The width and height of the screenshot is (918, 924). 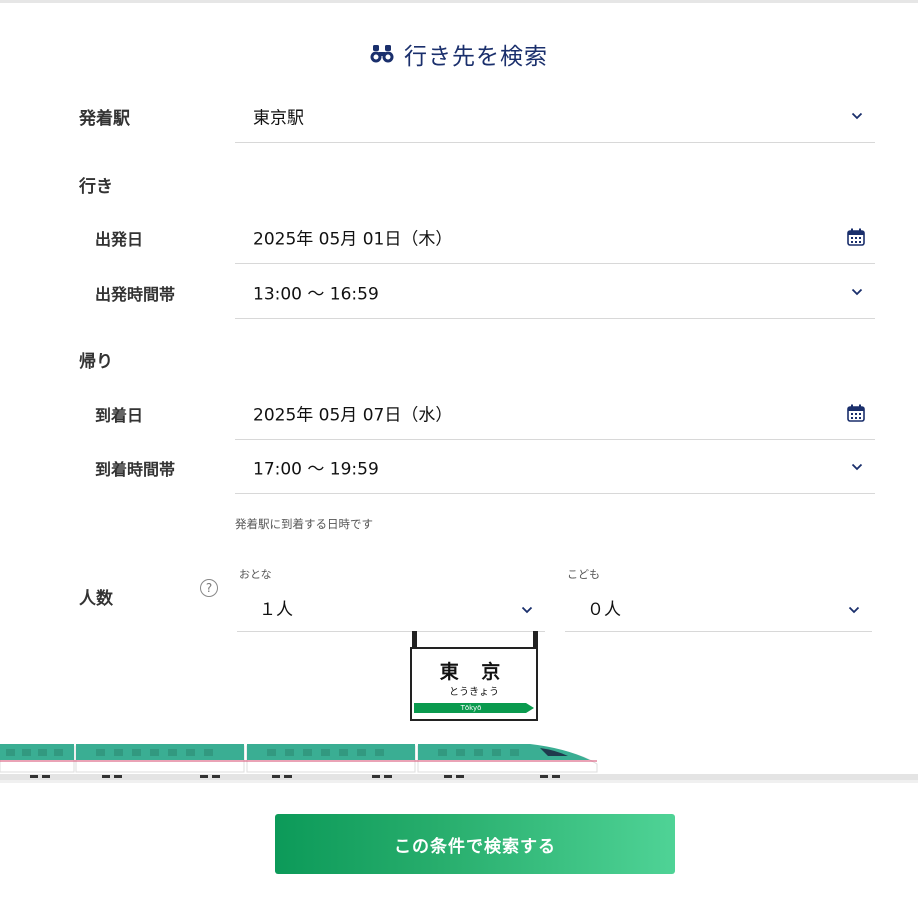 I want to click on departure-time-select: 13:00 〜 16:59, so click(x=555, y=292).